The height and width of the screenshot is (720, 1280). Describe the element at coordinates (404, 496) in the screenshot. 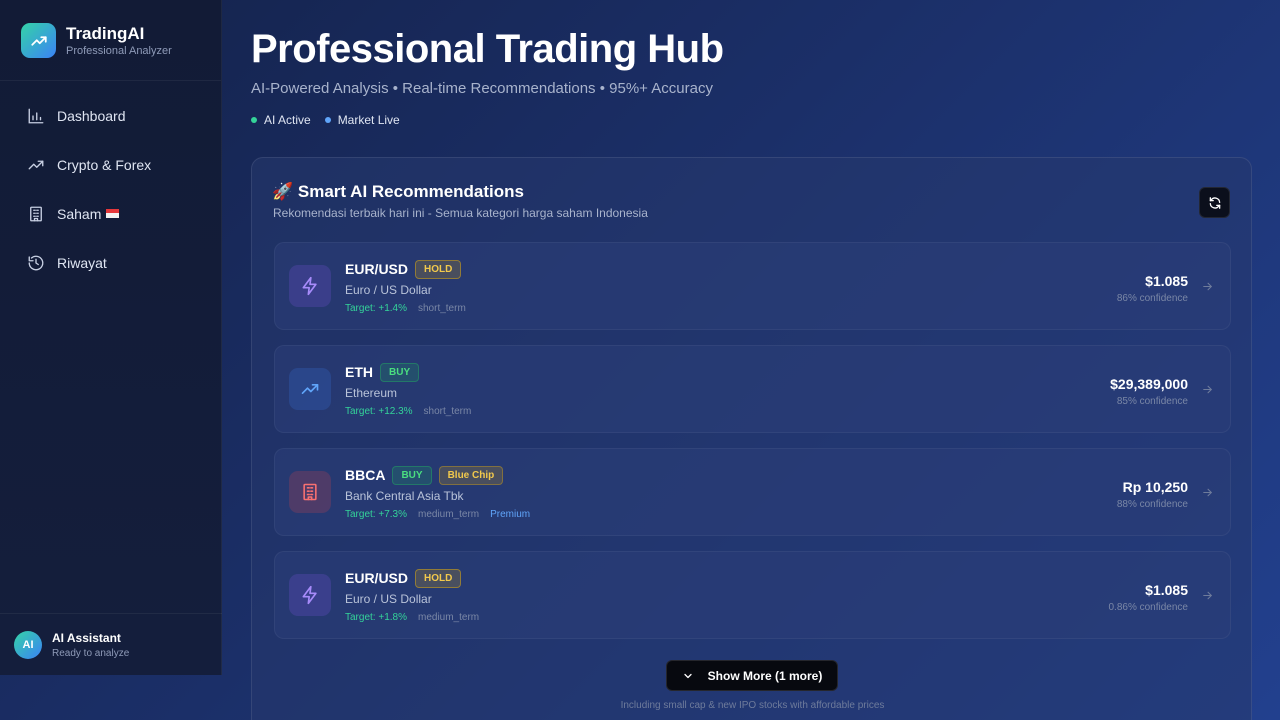

I see `asset-name: Bank Central Asia Tbk` at that location.